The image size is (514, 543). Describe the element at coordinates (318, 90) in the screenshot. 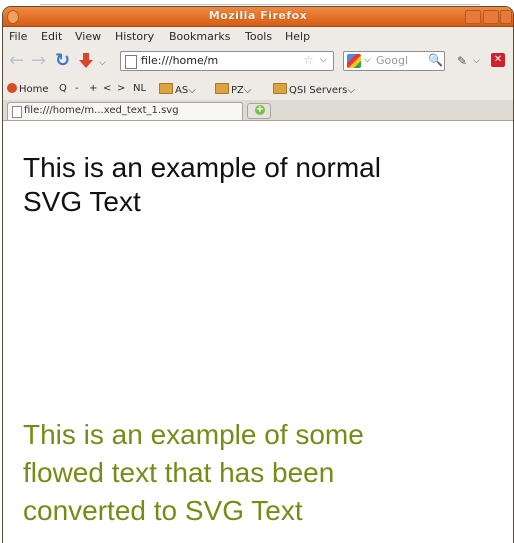

I see `bookmark-label: QSI Servers` at that location.